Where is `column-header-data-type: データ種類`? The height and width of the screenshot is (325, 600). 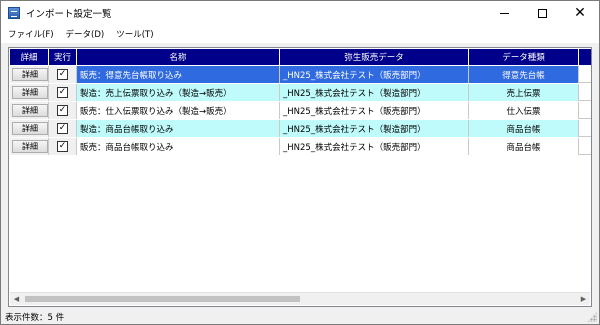 column-header-data-type: データ種類 is located at coordinates (524, 57).